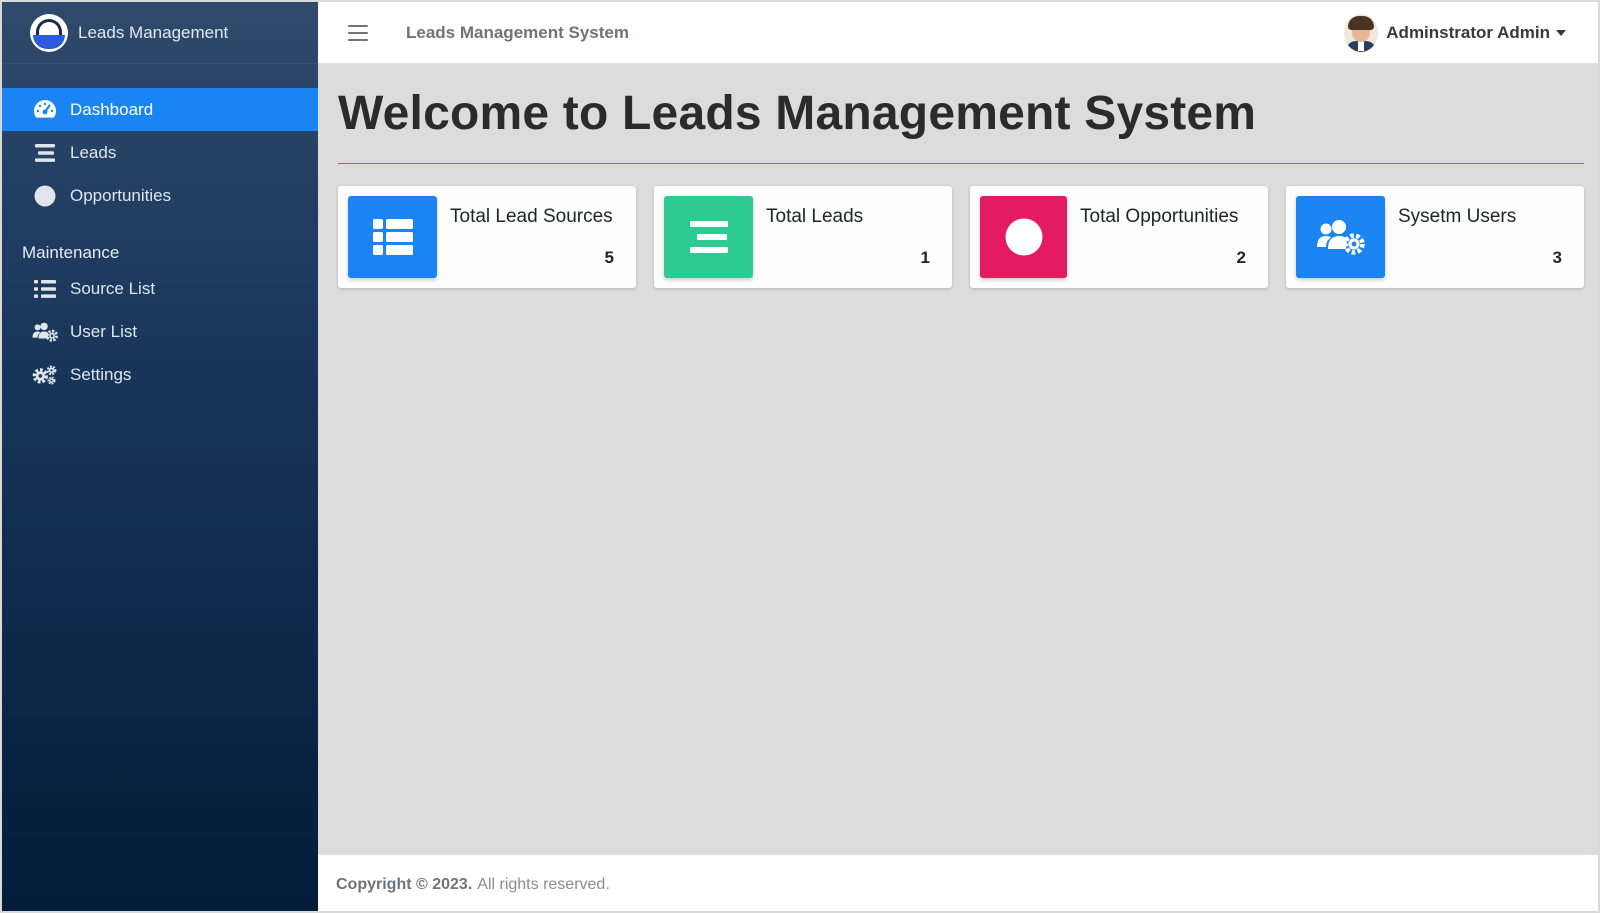 Image resolution: width=1600 pixels, height=913 pixels. Describe the element at coordinates (961, 163) in the screenshot. I see `title-divider` at that location.